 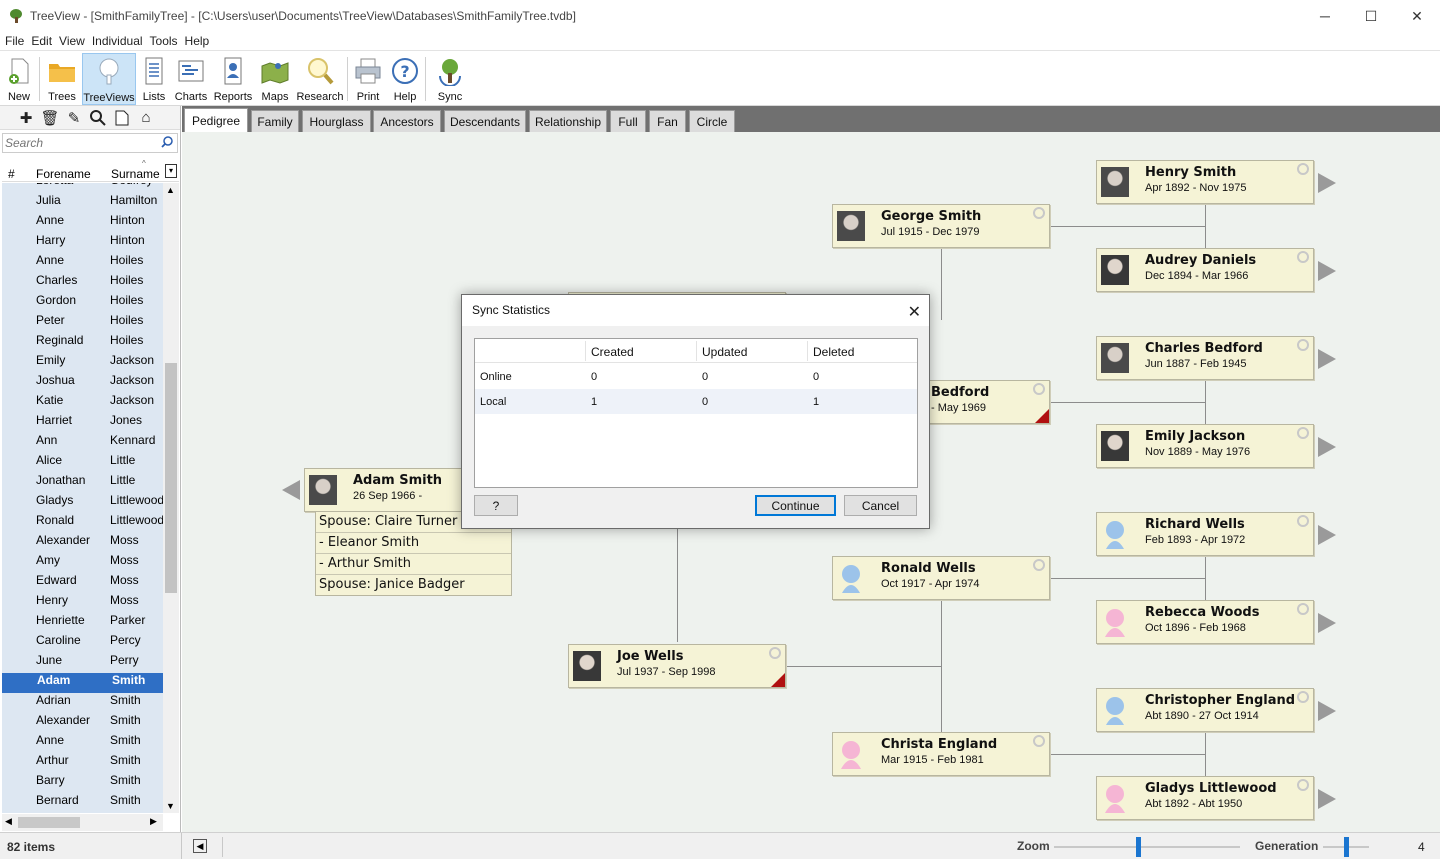 I want to click on menu-tools: Tools, so click(x=164, y=41).